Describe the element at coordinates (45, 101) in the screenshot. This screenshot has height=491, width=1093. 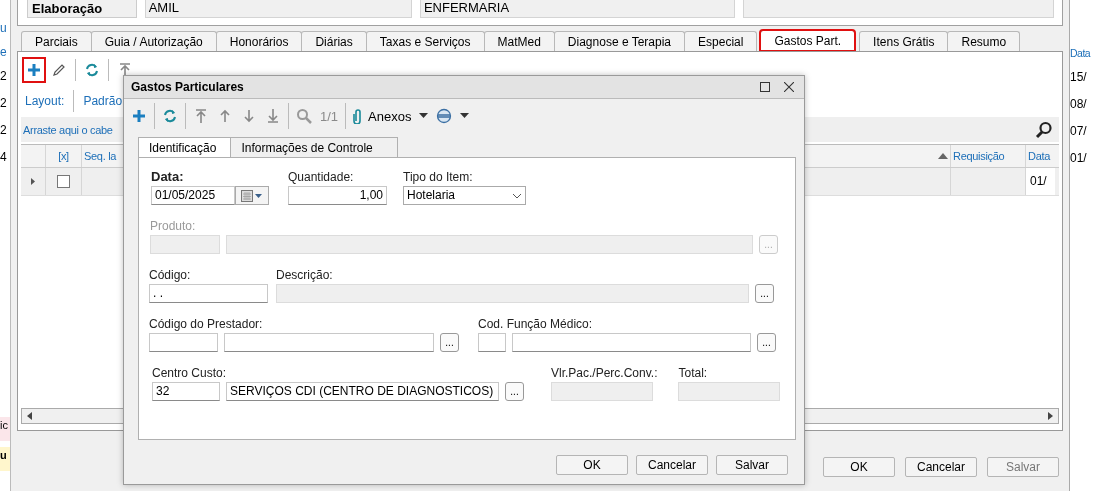
I see `layout-label: Layout:` at that location.